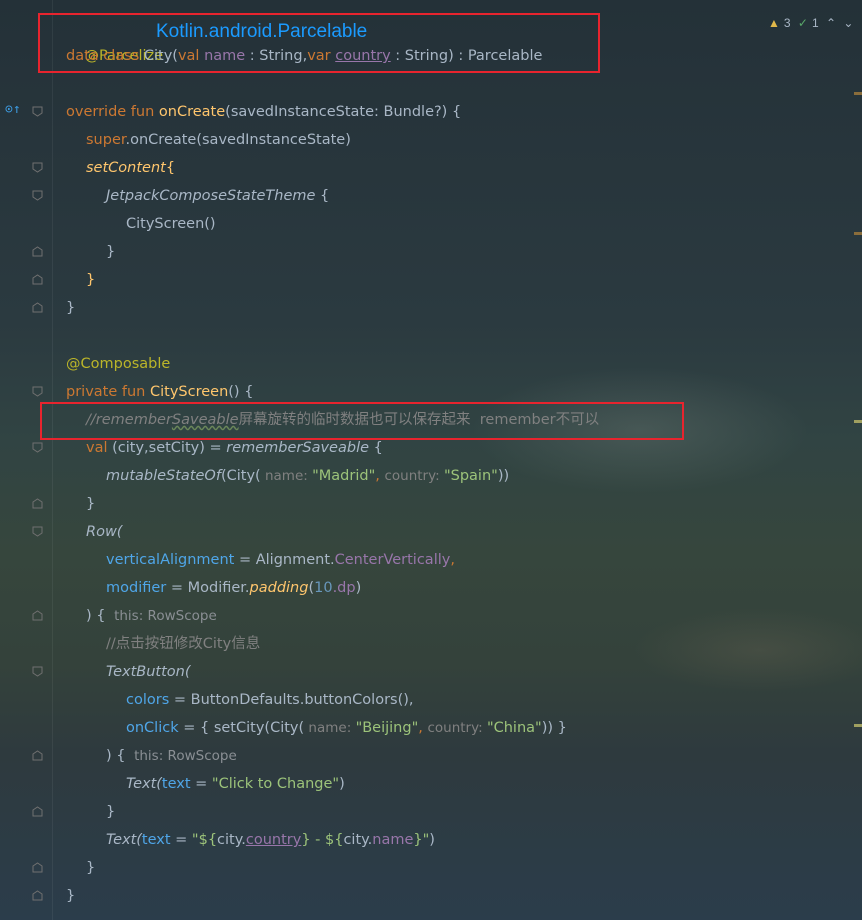 This screenshot has height=920, width=862. Describe the element at coordinates (189, 392) in the screenshot. I see `function-name: CityScreen` at that location.